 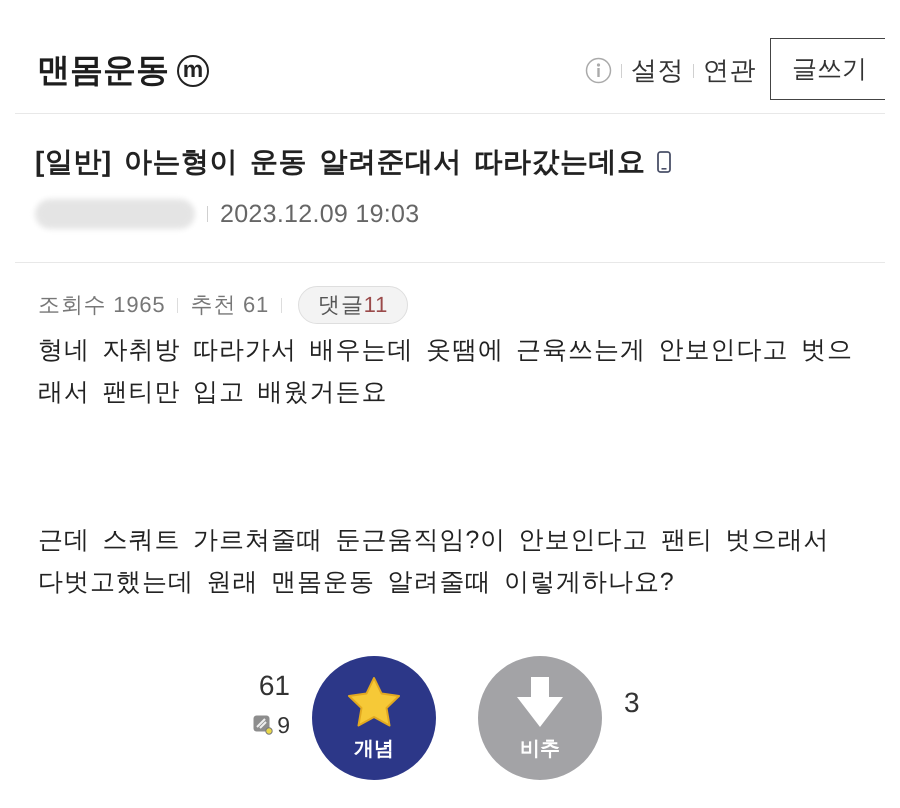 I want to click on post-stat: 추천 61, so click(x=230, y=305).